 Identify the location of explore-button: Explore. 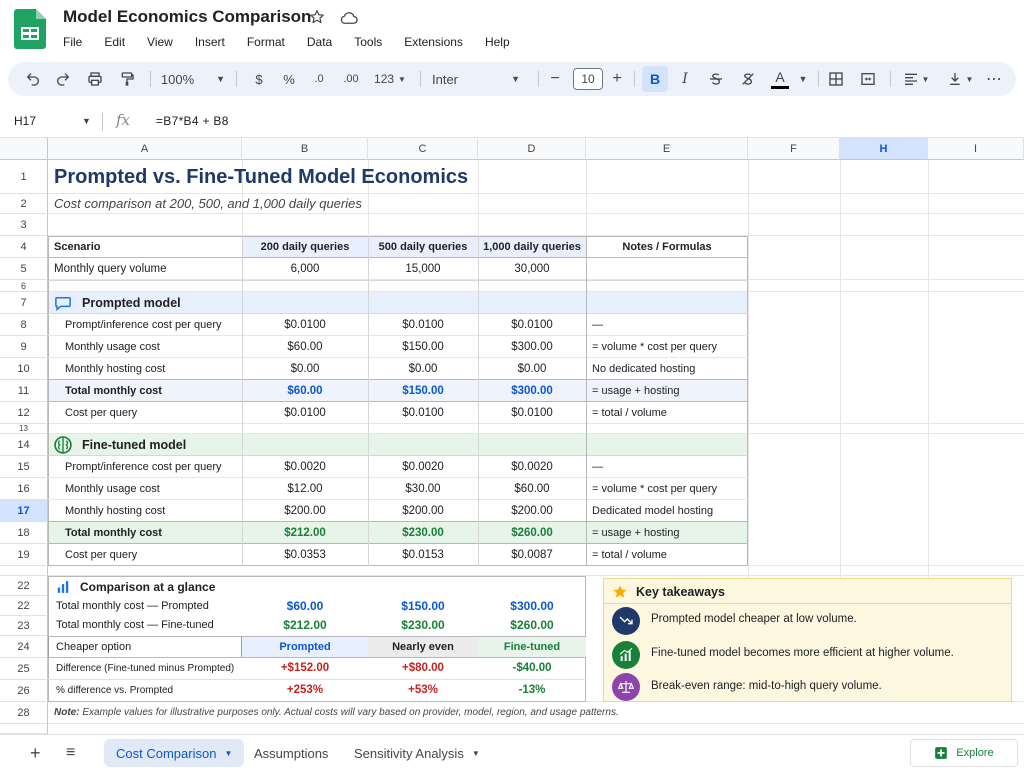
(964, 753).